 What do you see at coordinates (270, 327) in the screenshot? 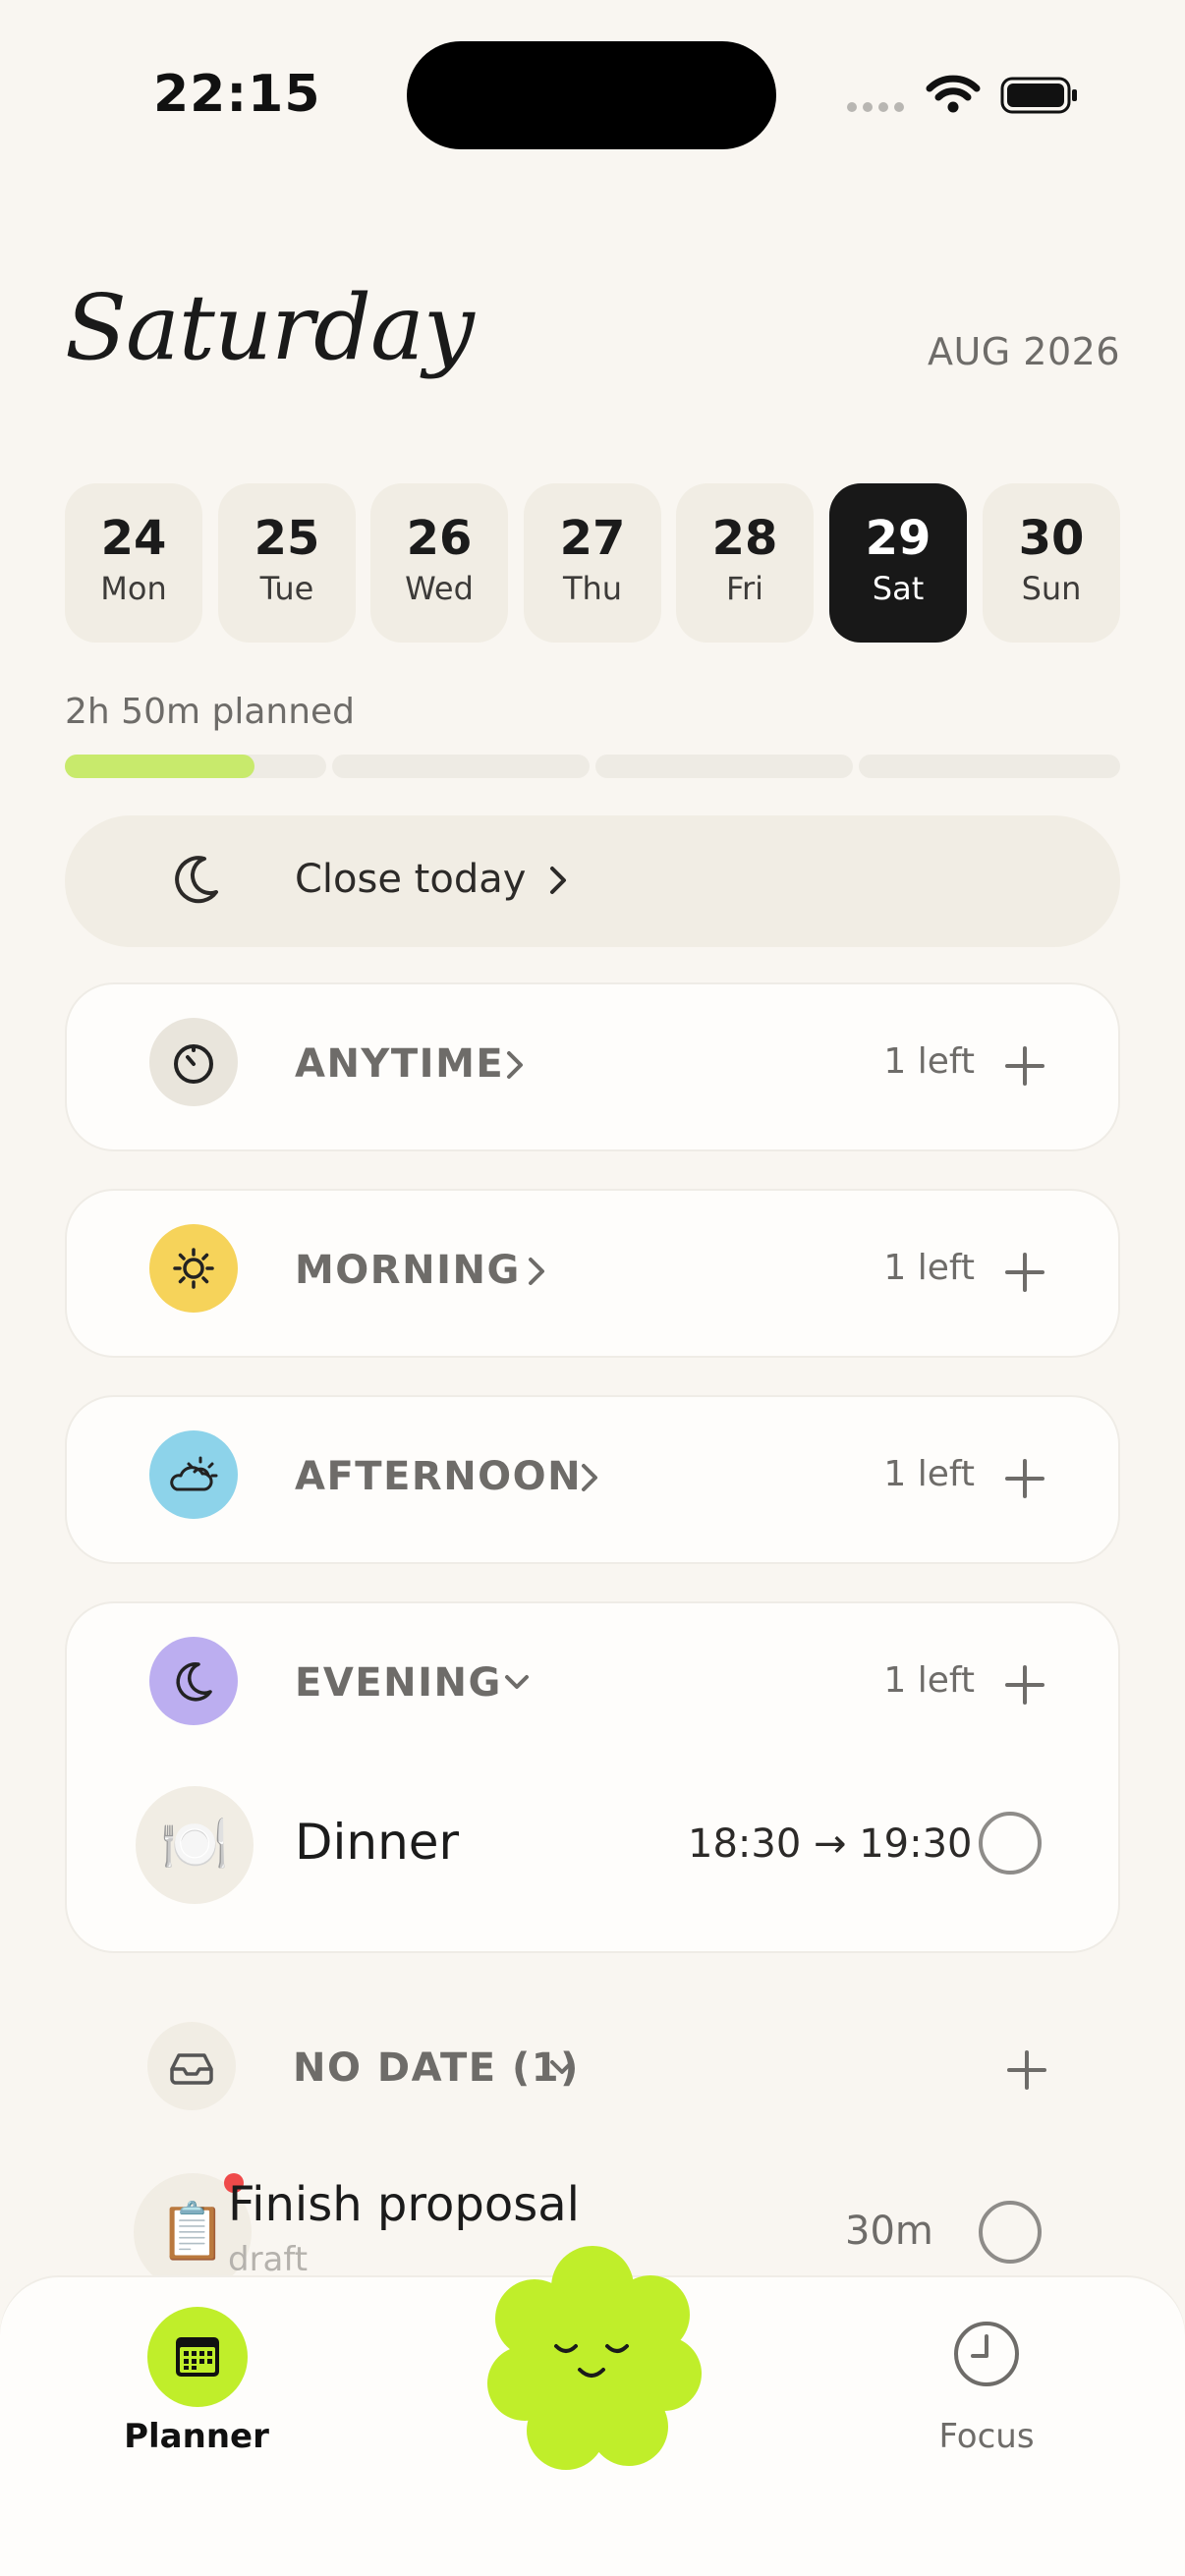
I see `page-title: Saturday` at bounding box center [270, 327].